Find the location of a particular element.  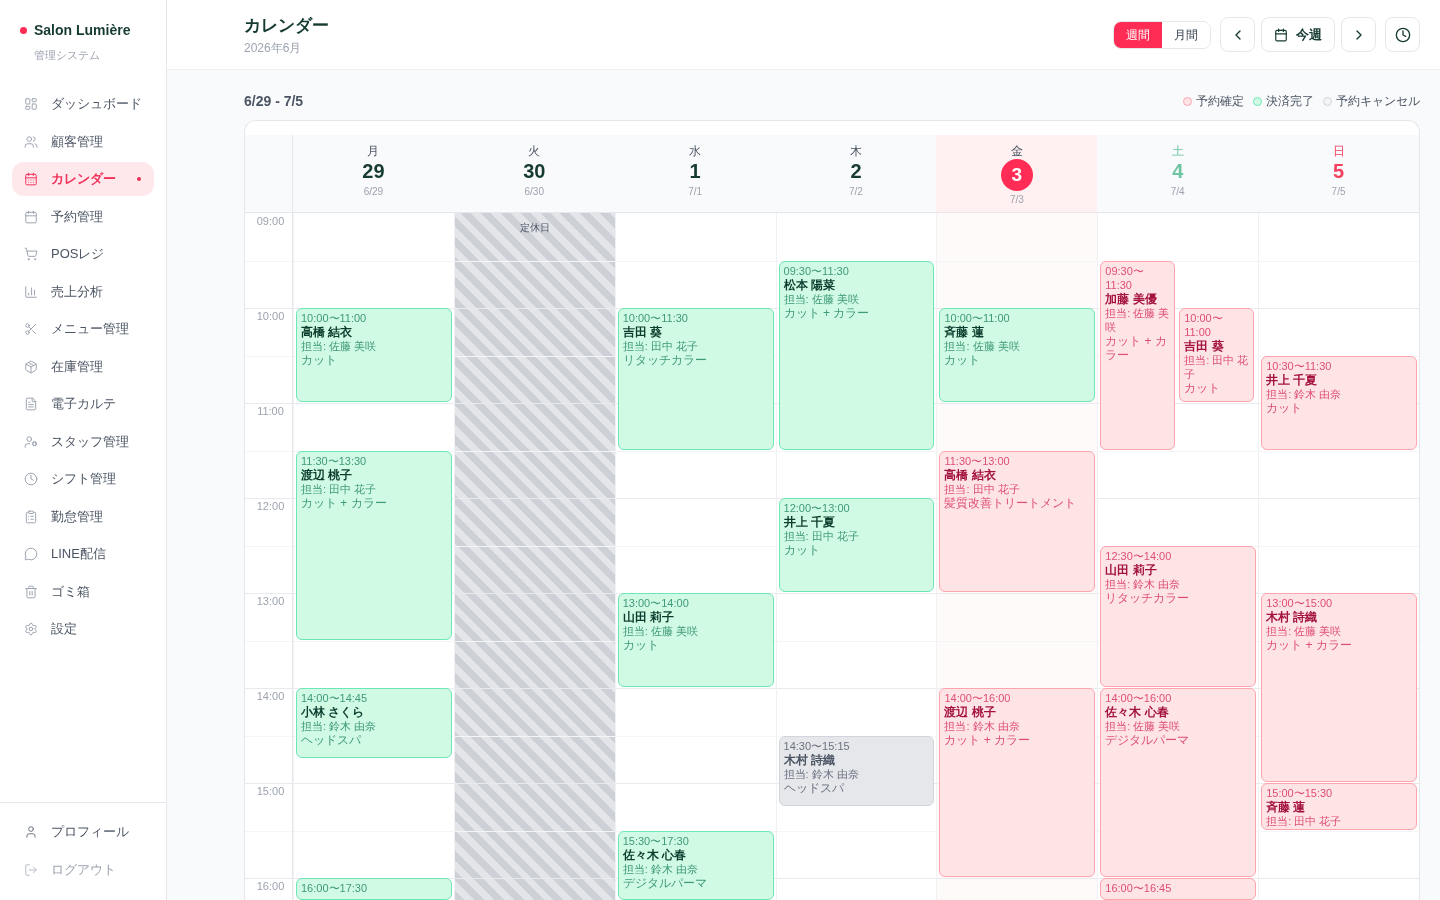

appointment-card: 14:00〜16:00 佐々木 心春 担当: 佐藤 美咲 デジタルパーマ is located at coordinates (1178, 782).